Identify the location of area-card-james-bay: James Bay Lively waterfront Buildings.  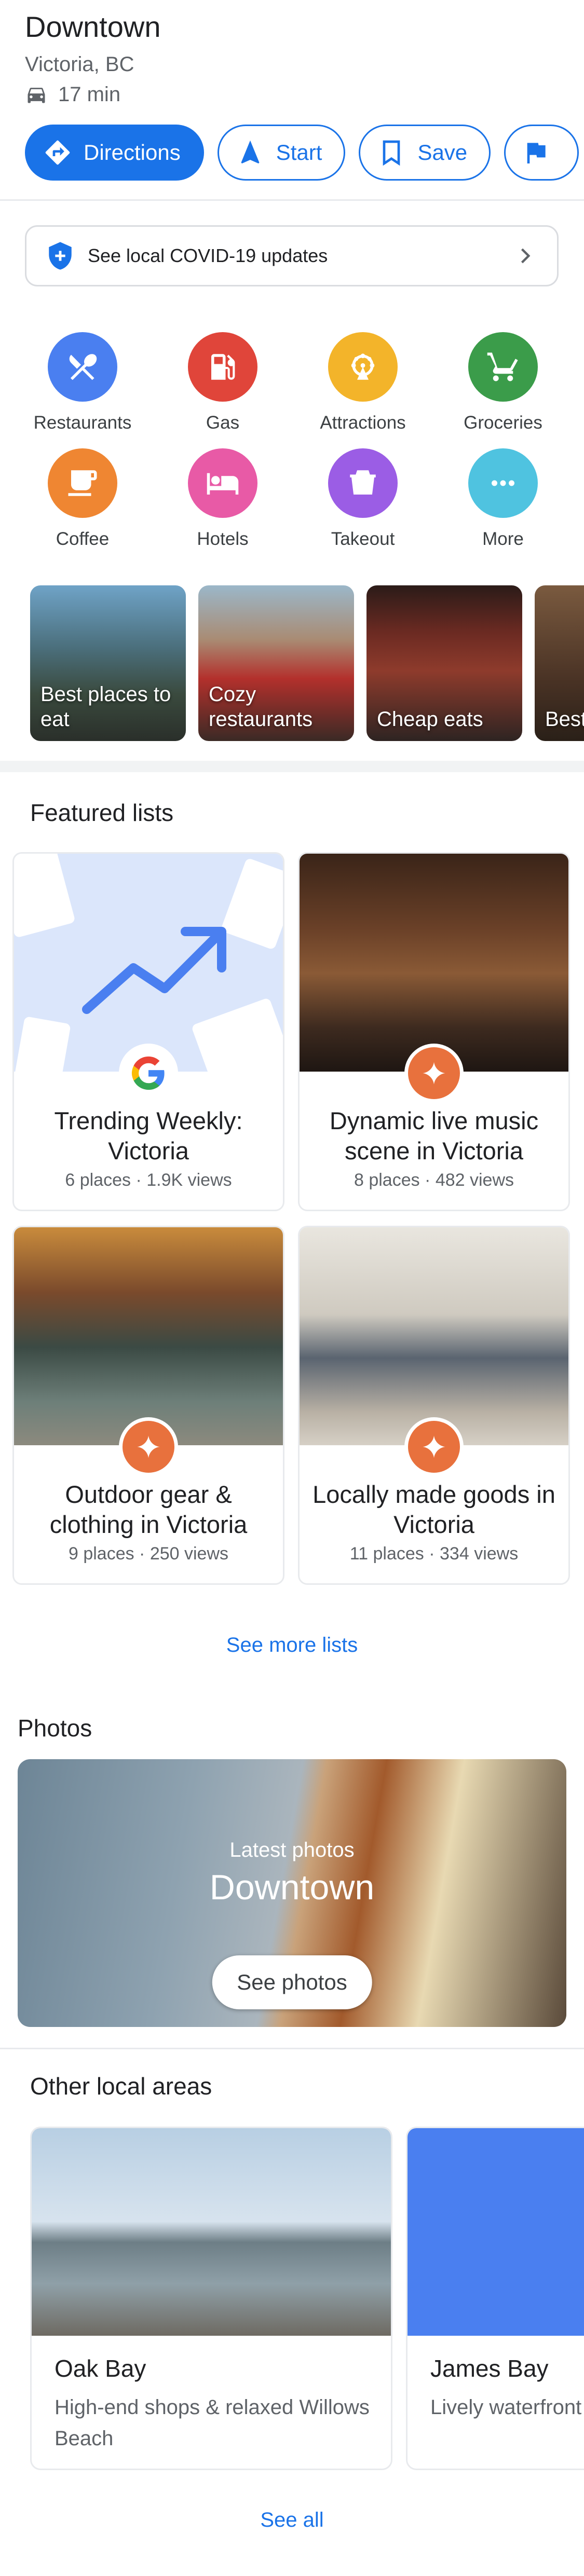
(495, 2298).